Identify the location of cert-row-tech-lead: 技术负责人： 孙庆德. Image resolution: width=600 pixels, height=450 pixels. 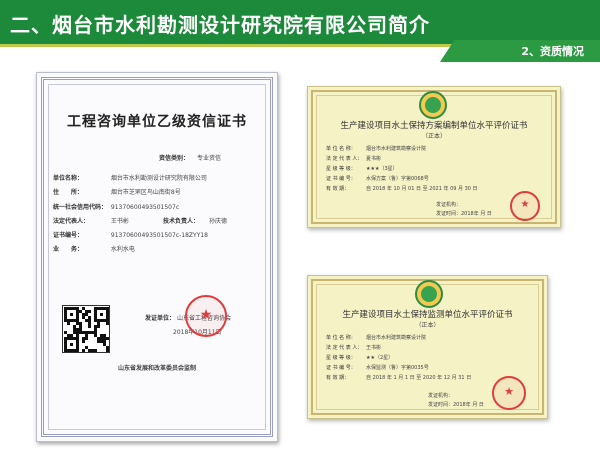
(195, 221).